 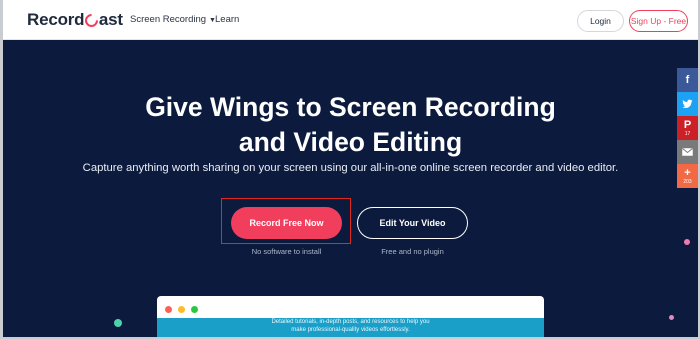 What do you see at coordinates (168, 19) in the screenshot?
I see `nav-screen-recording-label: Screen Recording` at bounding box center [168, 19].